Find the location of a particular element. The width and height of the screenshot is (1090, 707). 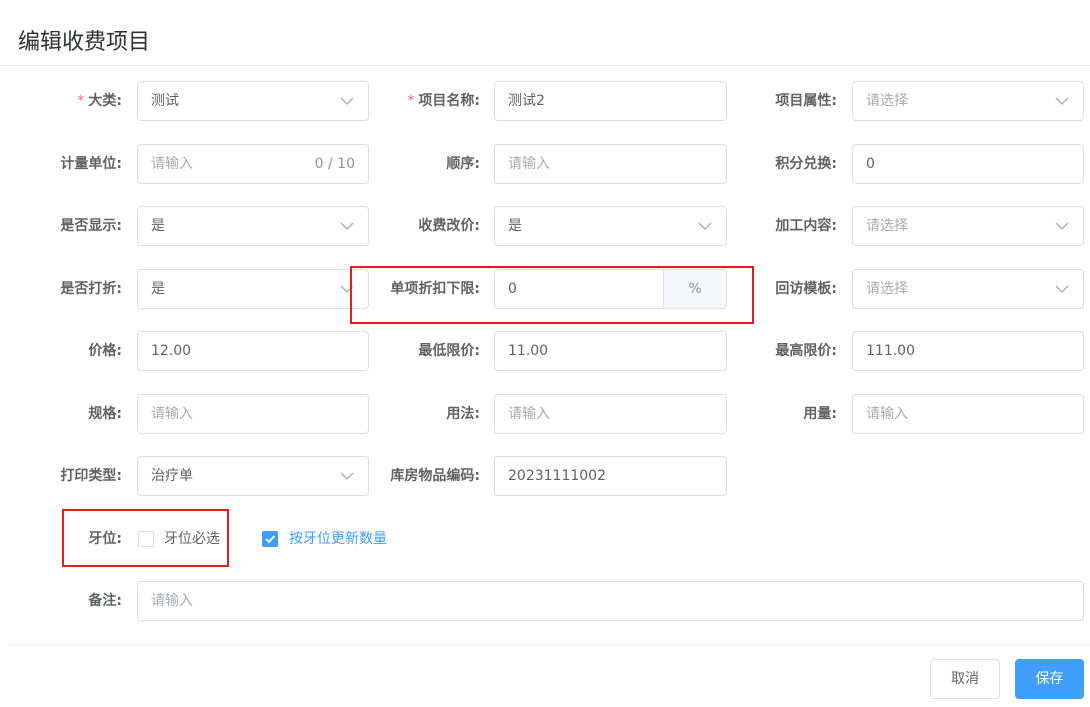

order-input: 请输入 is located at coordinates (610, 164).